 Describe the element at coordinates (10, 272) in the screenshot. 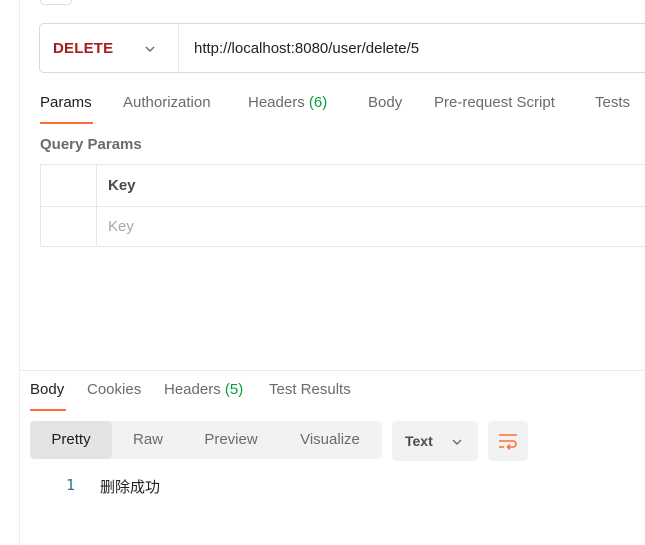

I see `left-gutter` at that location.